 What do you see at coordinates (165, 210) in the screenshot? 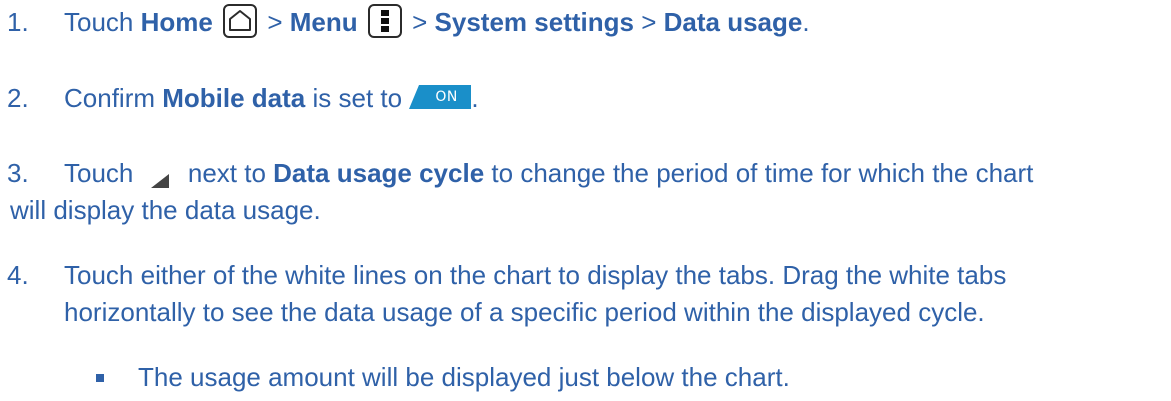
I see `step-line-2: will display the data usage.` at bounding box center [165, 210].